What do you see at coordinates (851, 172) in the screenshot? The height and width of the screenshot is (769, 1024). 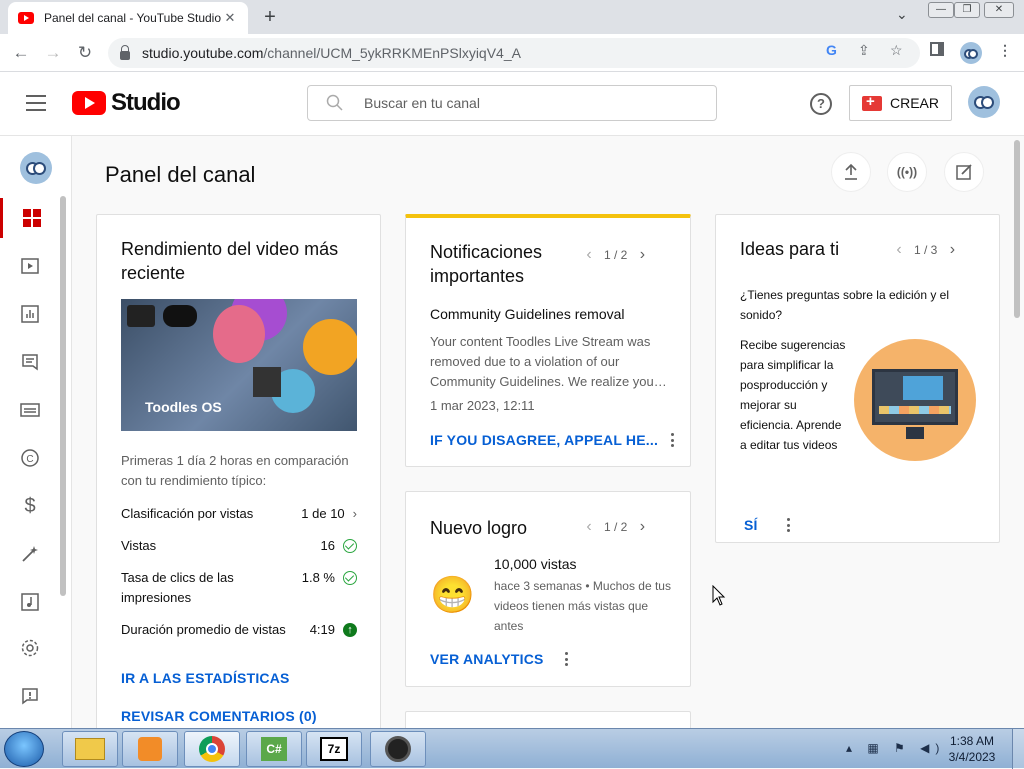 I see `upload-button` at bounding box center [851, 172].